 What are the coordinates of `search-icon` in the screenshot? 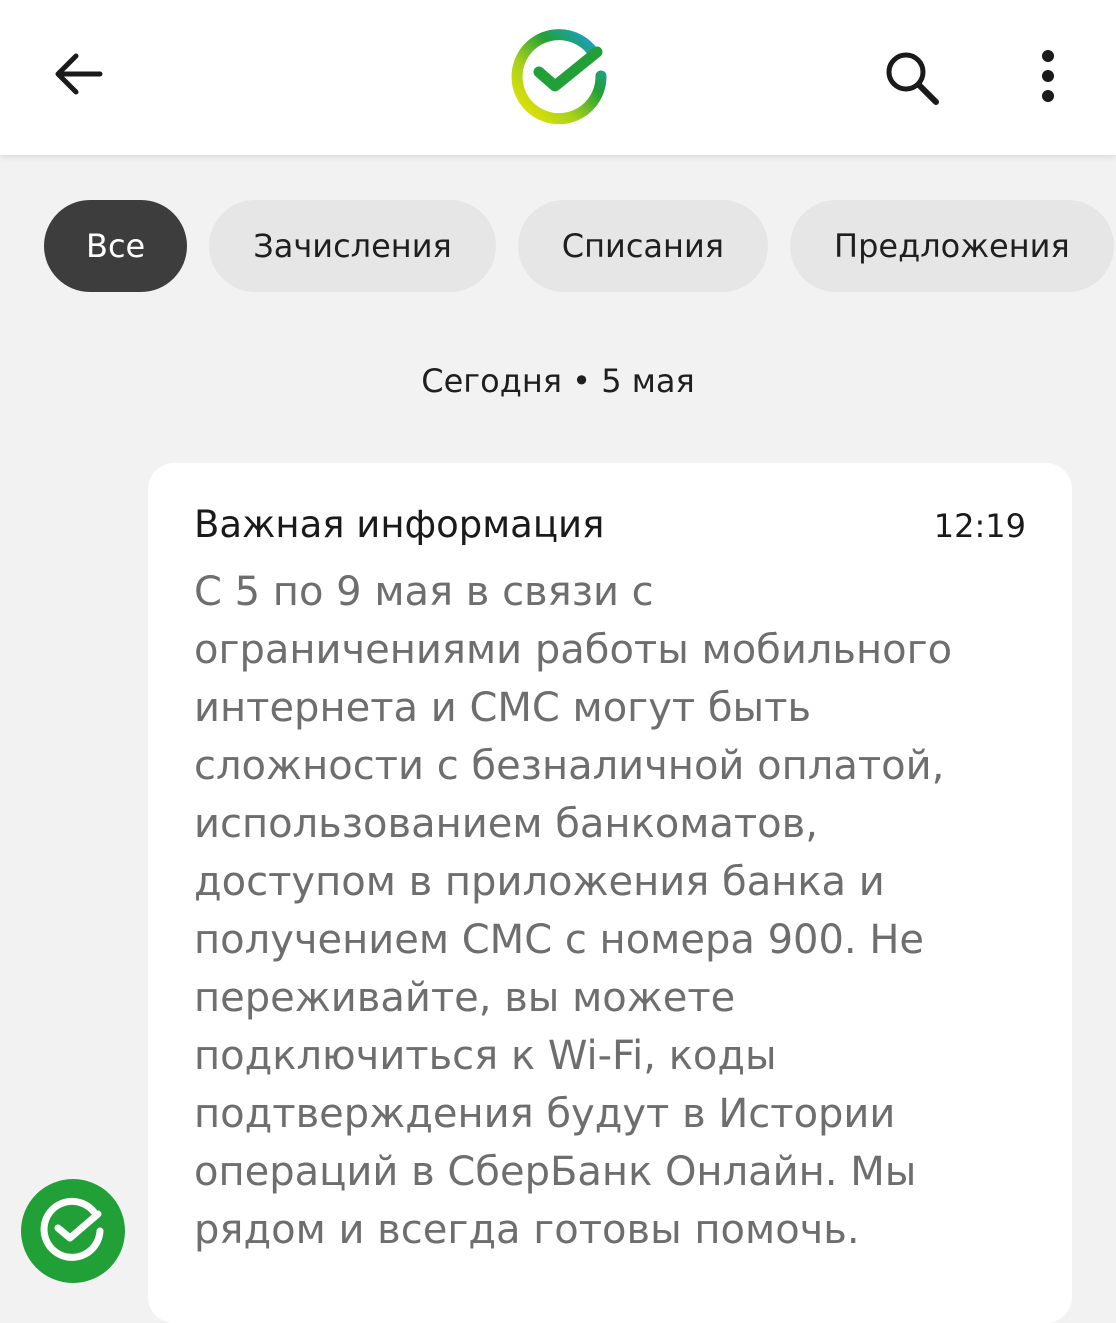 It's located at (912, 78).